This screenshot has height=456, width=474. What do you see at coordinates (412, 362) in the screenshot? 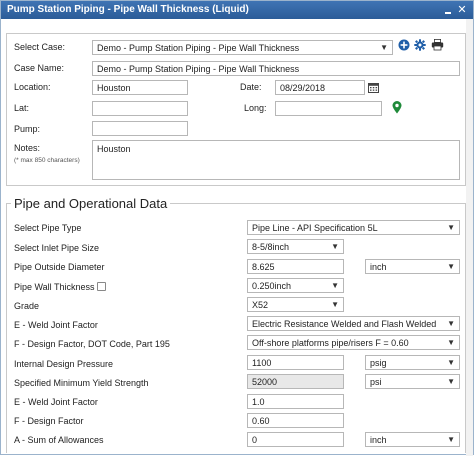
I see `internal-pressure-unit-select: psig ▼` at bounding box center [412, 362].